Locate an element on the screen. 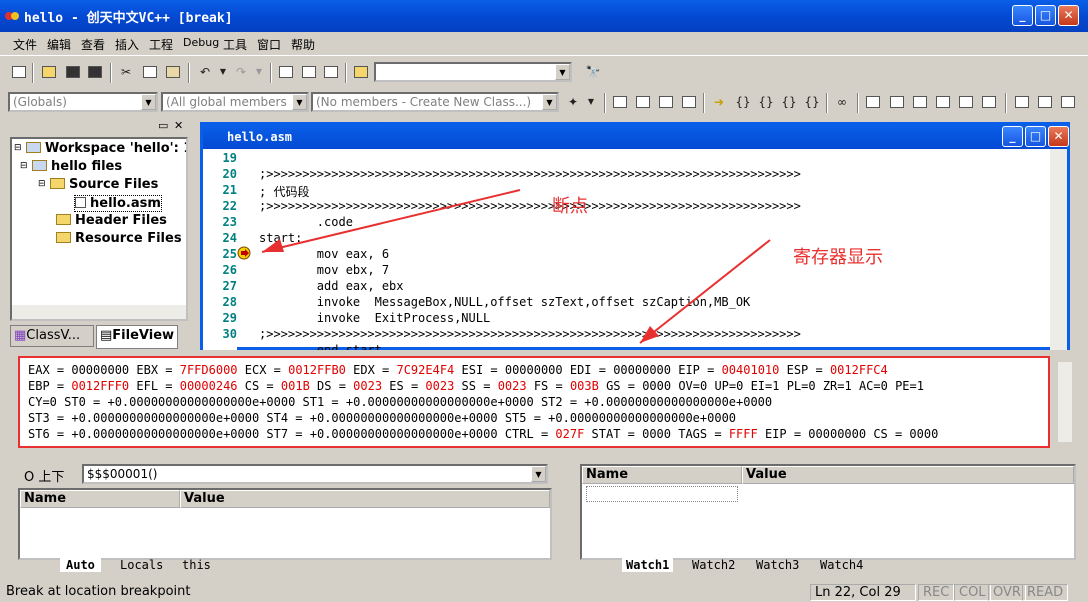 This screenshot has width=1088, height=602. tab-watch4: Watch4 is located at coordinates (841, 565).